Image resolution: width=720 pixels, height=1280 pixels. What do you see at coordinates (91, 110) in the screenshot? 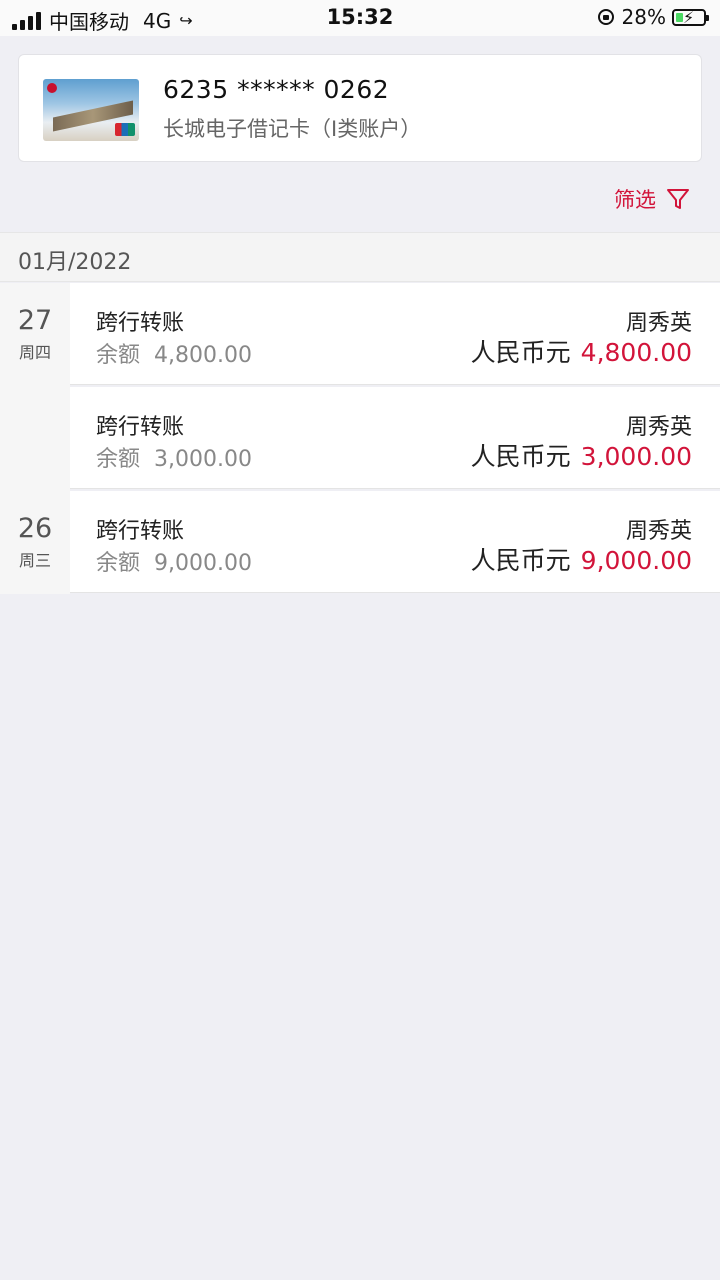
I see `card-image` at bounding box center [91, 110].